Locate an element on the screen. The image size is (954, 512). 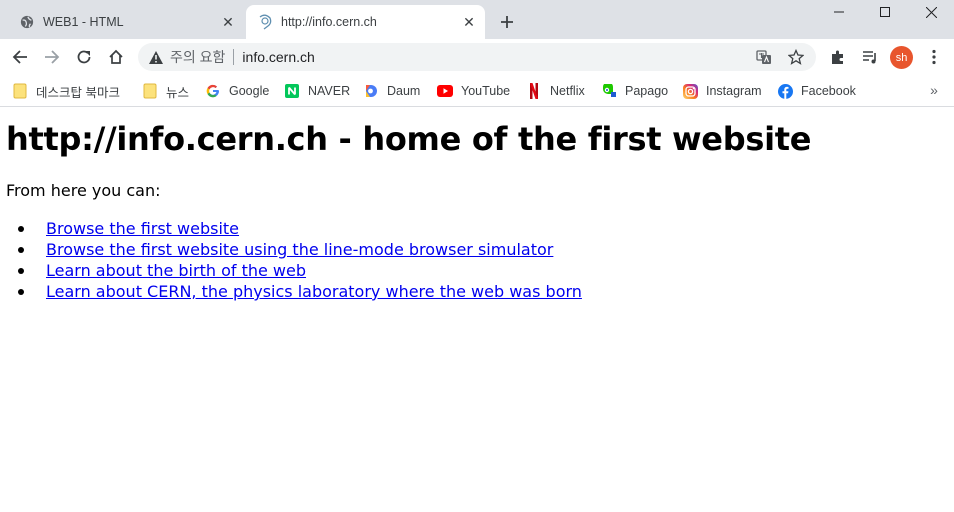
divider is located at coordinates (234, 57).